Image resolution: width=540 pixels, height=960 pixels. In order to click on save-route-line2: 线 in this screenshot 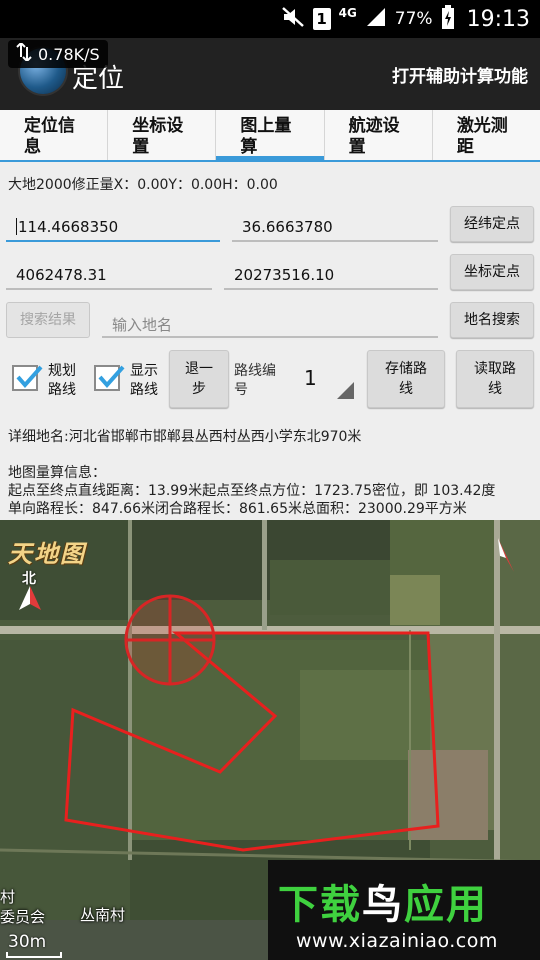, I will do `click(406, 389)`.